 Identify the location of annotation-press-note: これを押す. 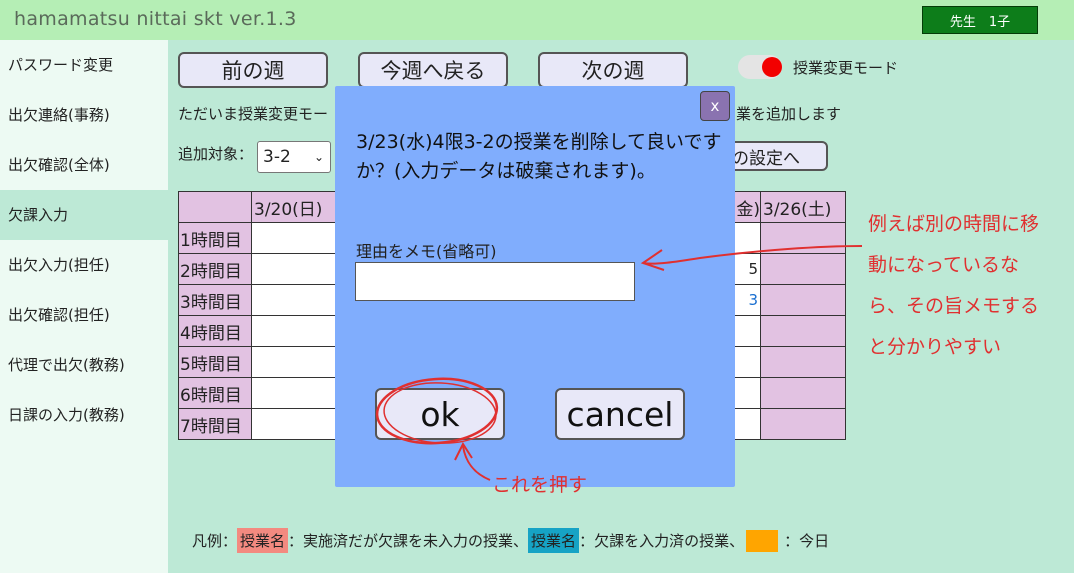
(540, 485).